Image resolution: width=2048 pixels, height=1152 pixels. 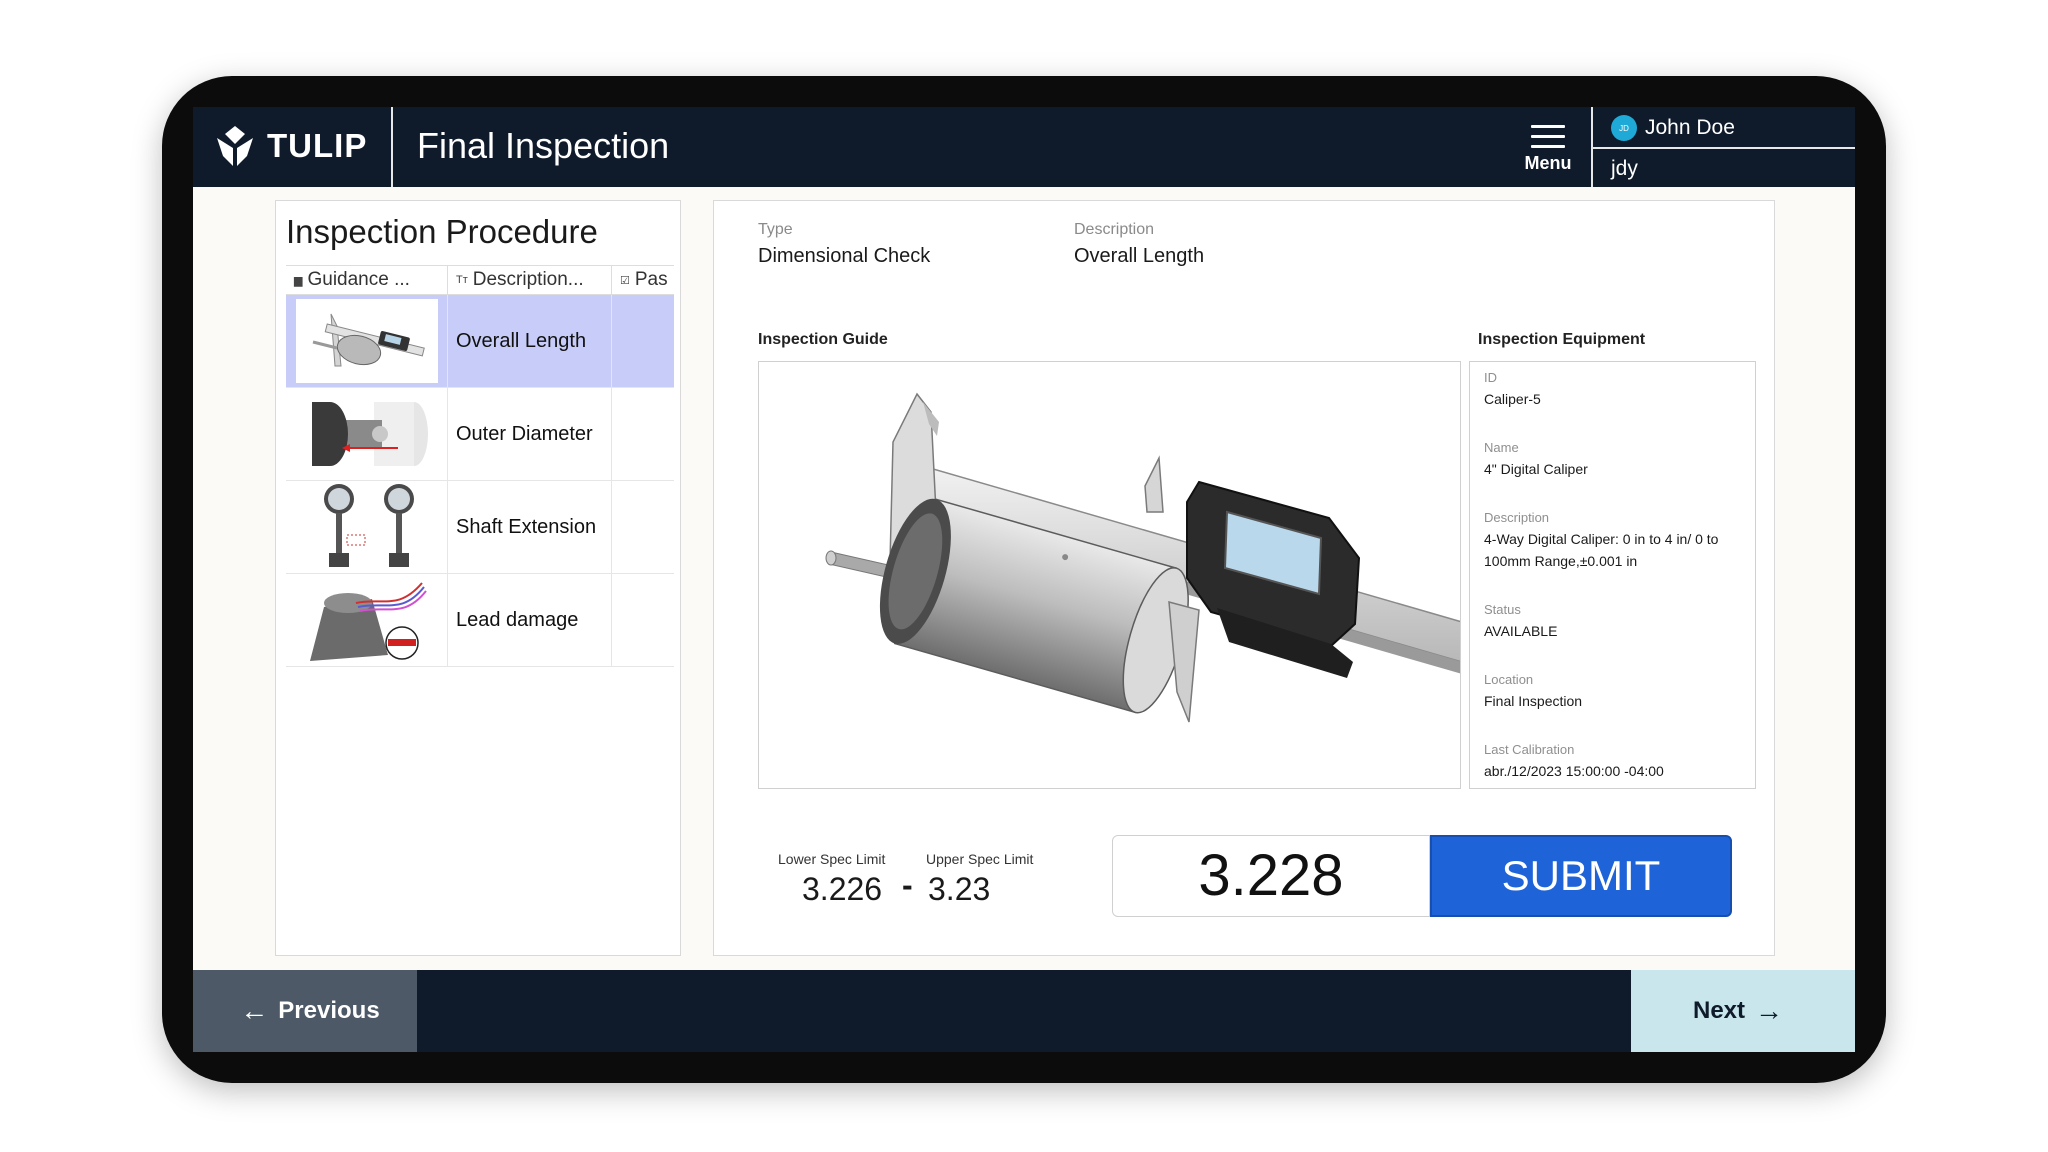 I want to click on hamburger-icon, so click(x=1548, y=136).